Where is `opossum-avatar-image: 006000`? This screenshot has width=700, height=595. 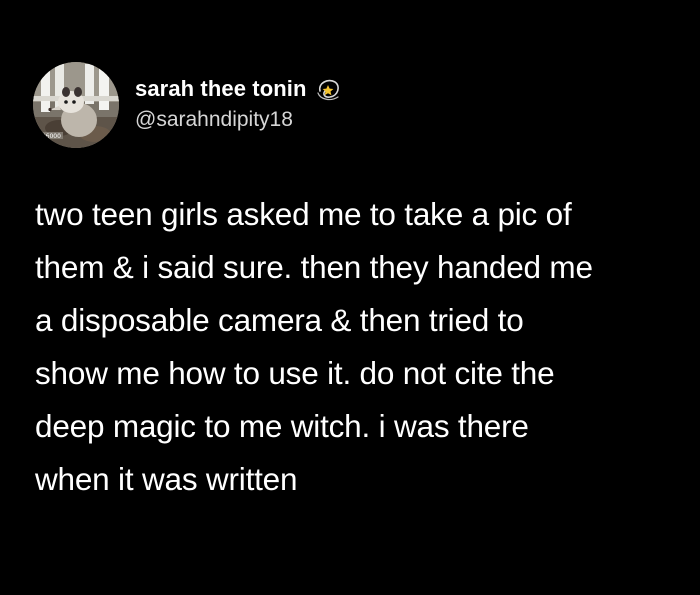
opossum-avatar-image: 006000 is located at coordinates (76, 105).